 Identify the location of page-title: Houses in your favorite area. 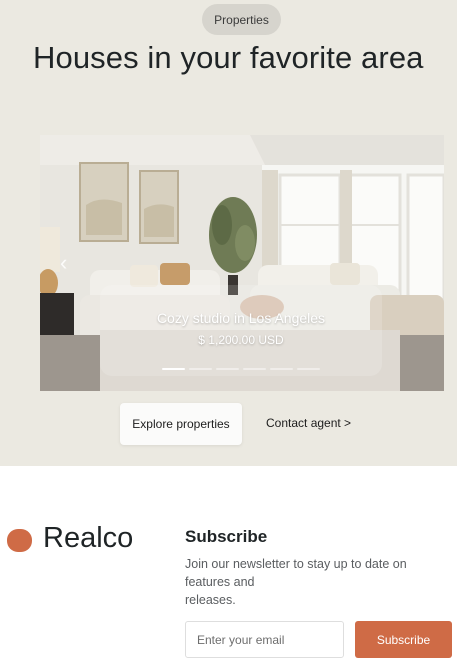
(228, 57).